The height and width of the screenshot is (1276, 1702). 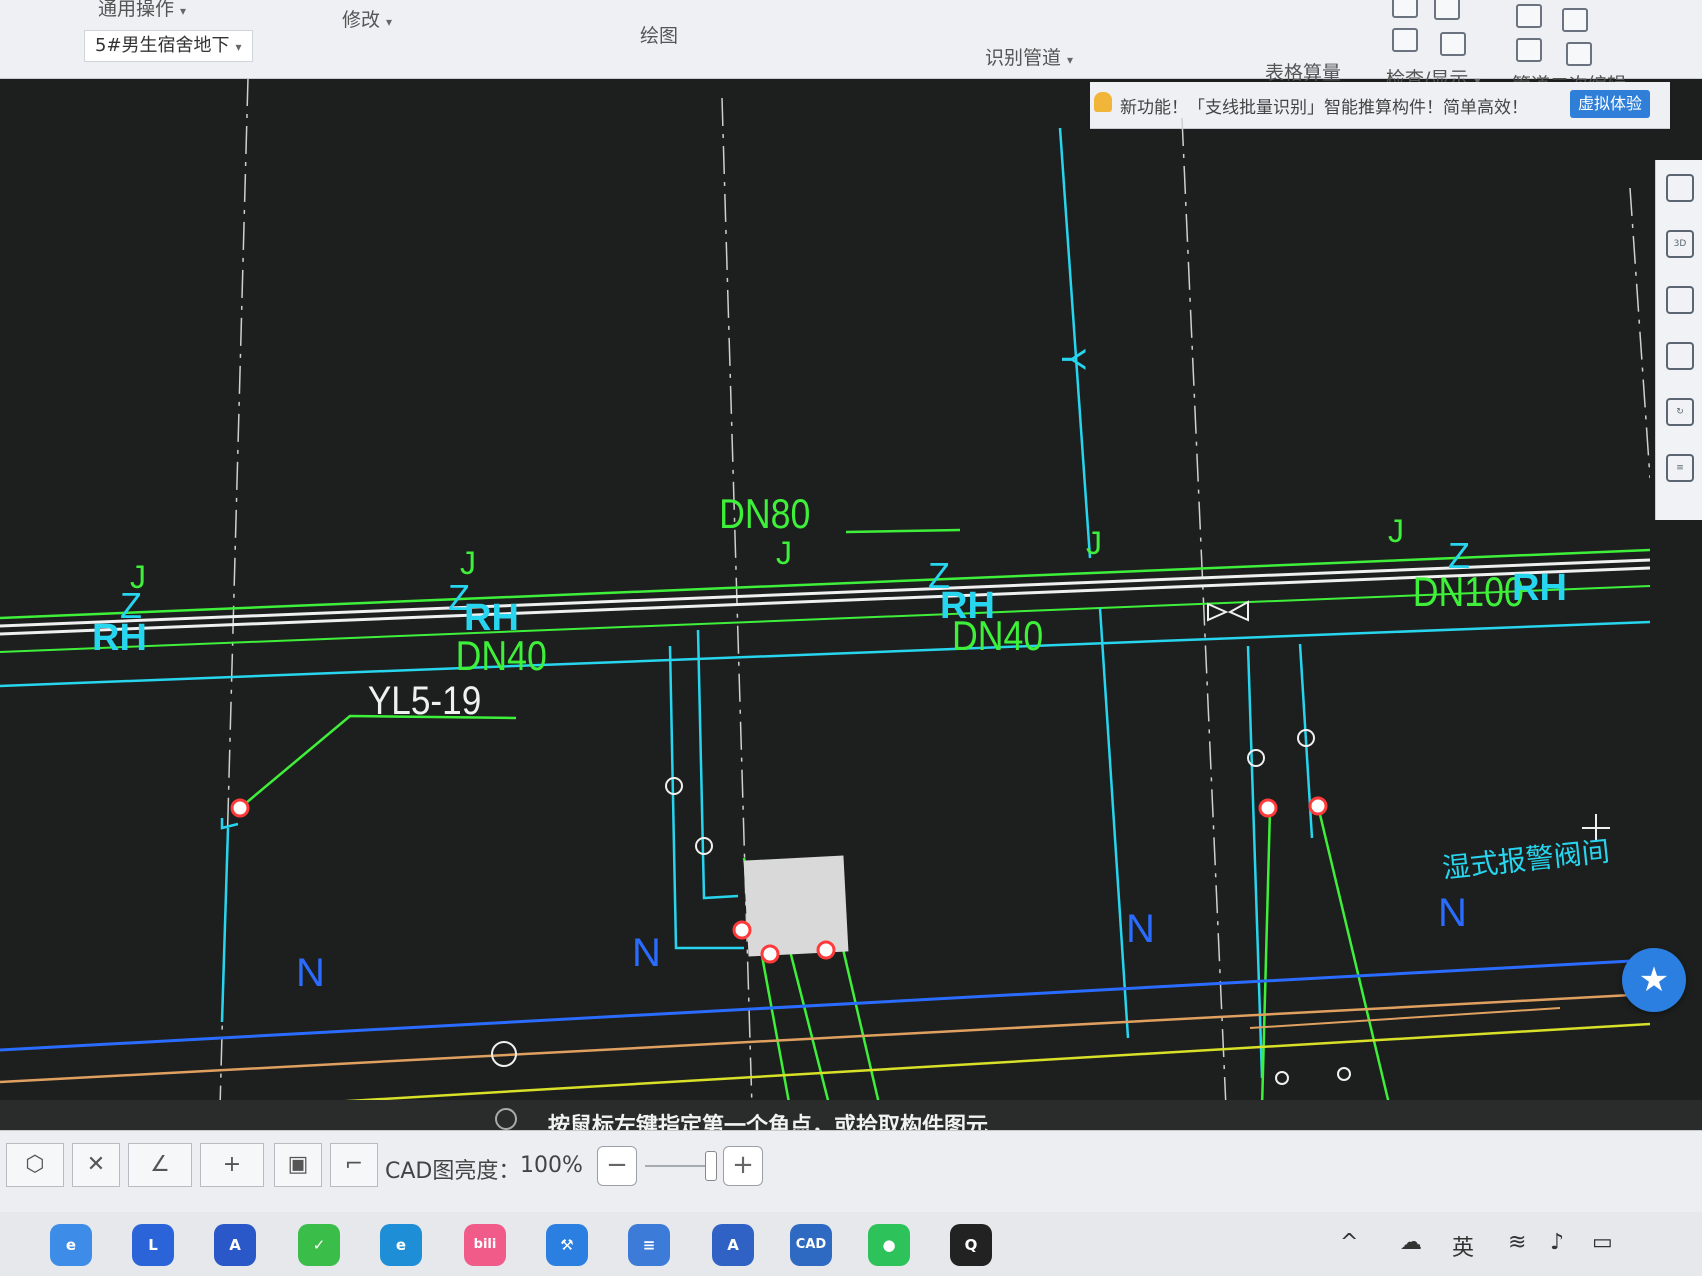 What do you see at coordinates (1680, 188) in the screenshot?
I see `sphere-icon` at bounding box center [1680, 188].